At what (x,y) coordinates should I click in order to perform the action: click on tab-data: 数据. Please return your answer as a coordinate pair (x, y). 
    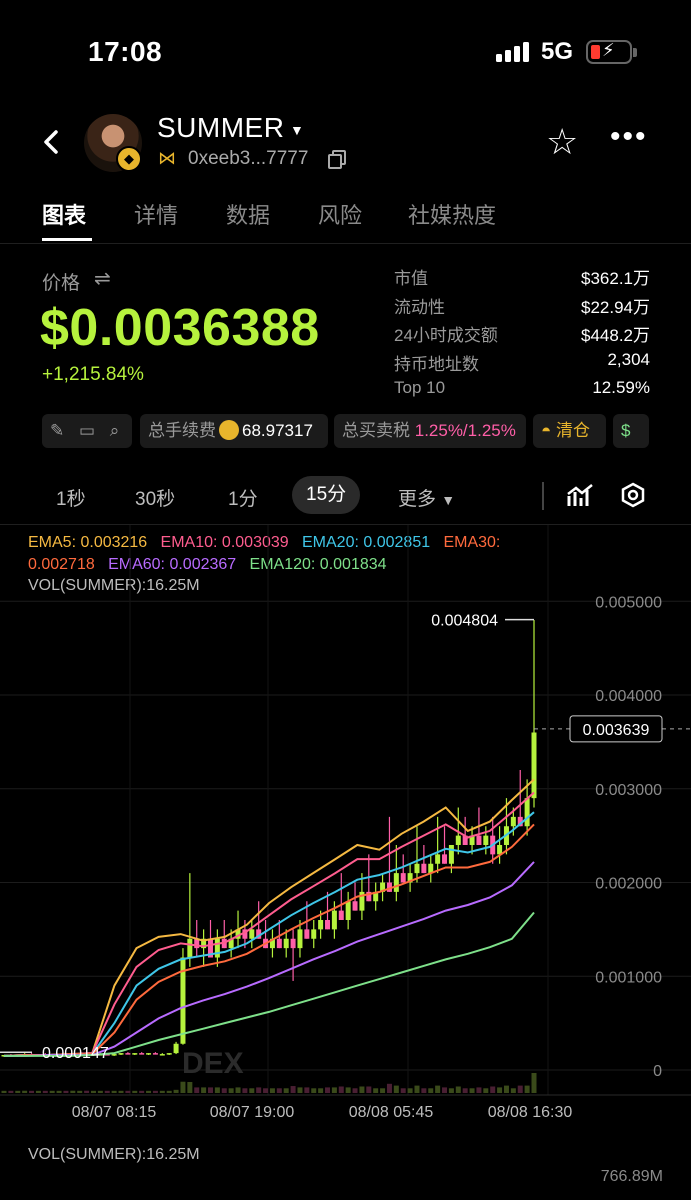
    Looking at the image, I should click on (248, 214).